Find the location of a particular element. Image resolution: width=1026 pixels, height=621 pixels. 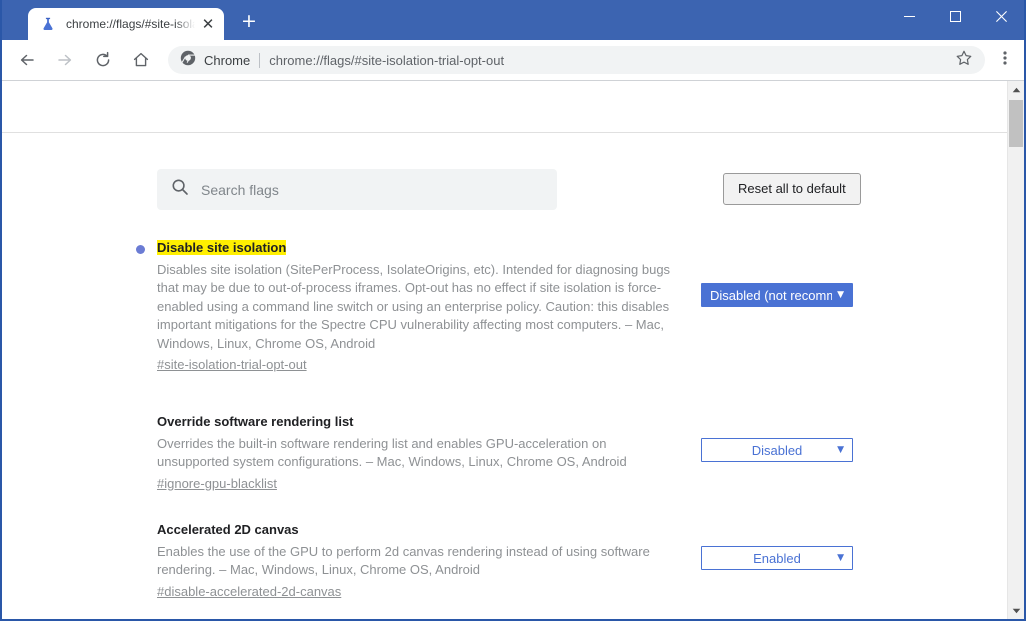

scrollbar-thumb is located at coordinates (1016, 123).